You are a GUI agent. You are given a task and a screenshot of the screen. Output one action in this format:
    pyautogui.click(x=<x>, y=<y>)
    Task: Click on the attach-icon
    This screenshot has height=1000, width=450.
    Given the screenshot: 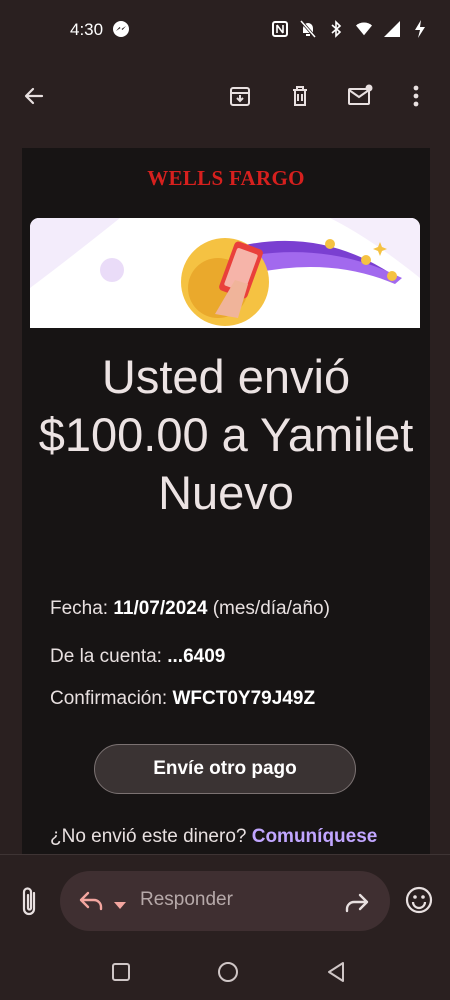 What is the action you would take?
    pyautogui.click(x=29, y=901)
    